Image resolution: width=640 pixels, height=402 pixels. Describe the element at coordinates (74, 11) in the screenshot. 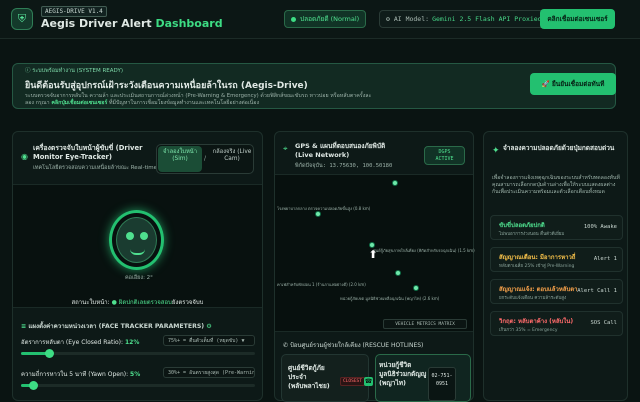

I see `version-badge: AEGIS-DRIVE V1.4` at that location.